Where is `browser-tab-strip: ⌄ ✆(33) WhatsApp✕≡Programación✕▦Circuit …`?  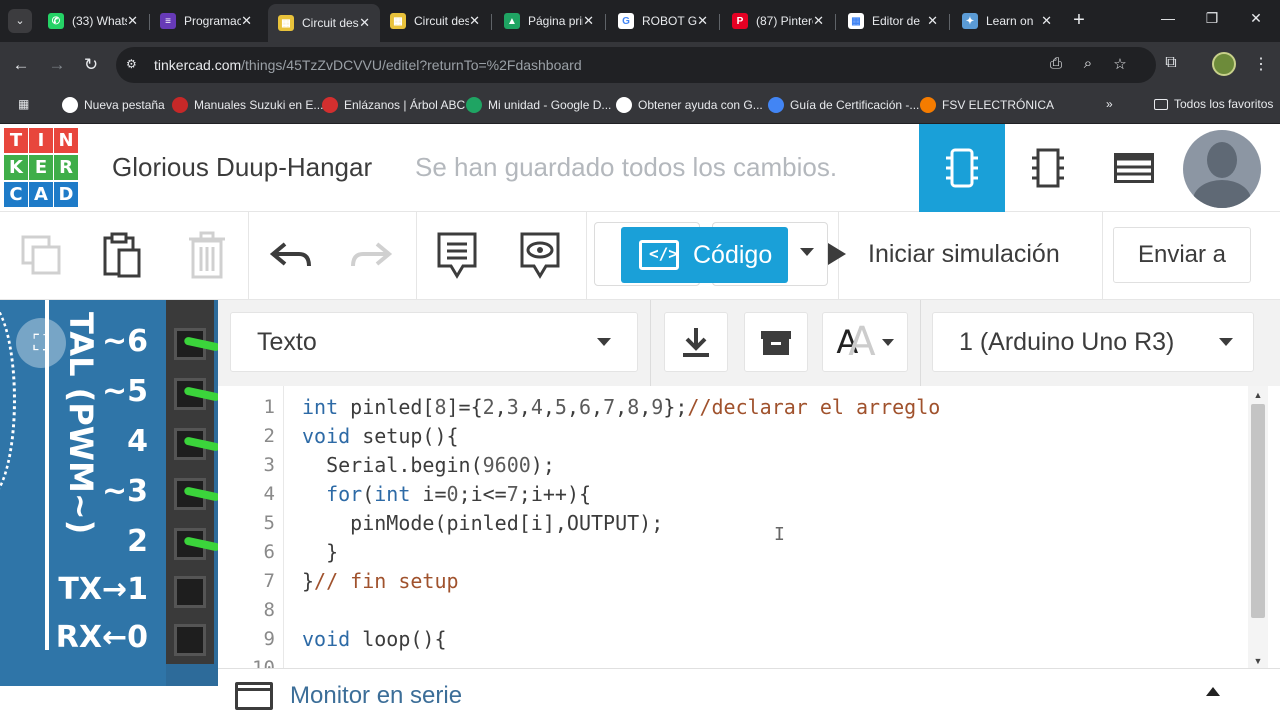
browser-tab-strip: ⌄ ✆(33) WhatsApp✕≡Programación✕▦Circuit … is located at coordinates (640, 21).